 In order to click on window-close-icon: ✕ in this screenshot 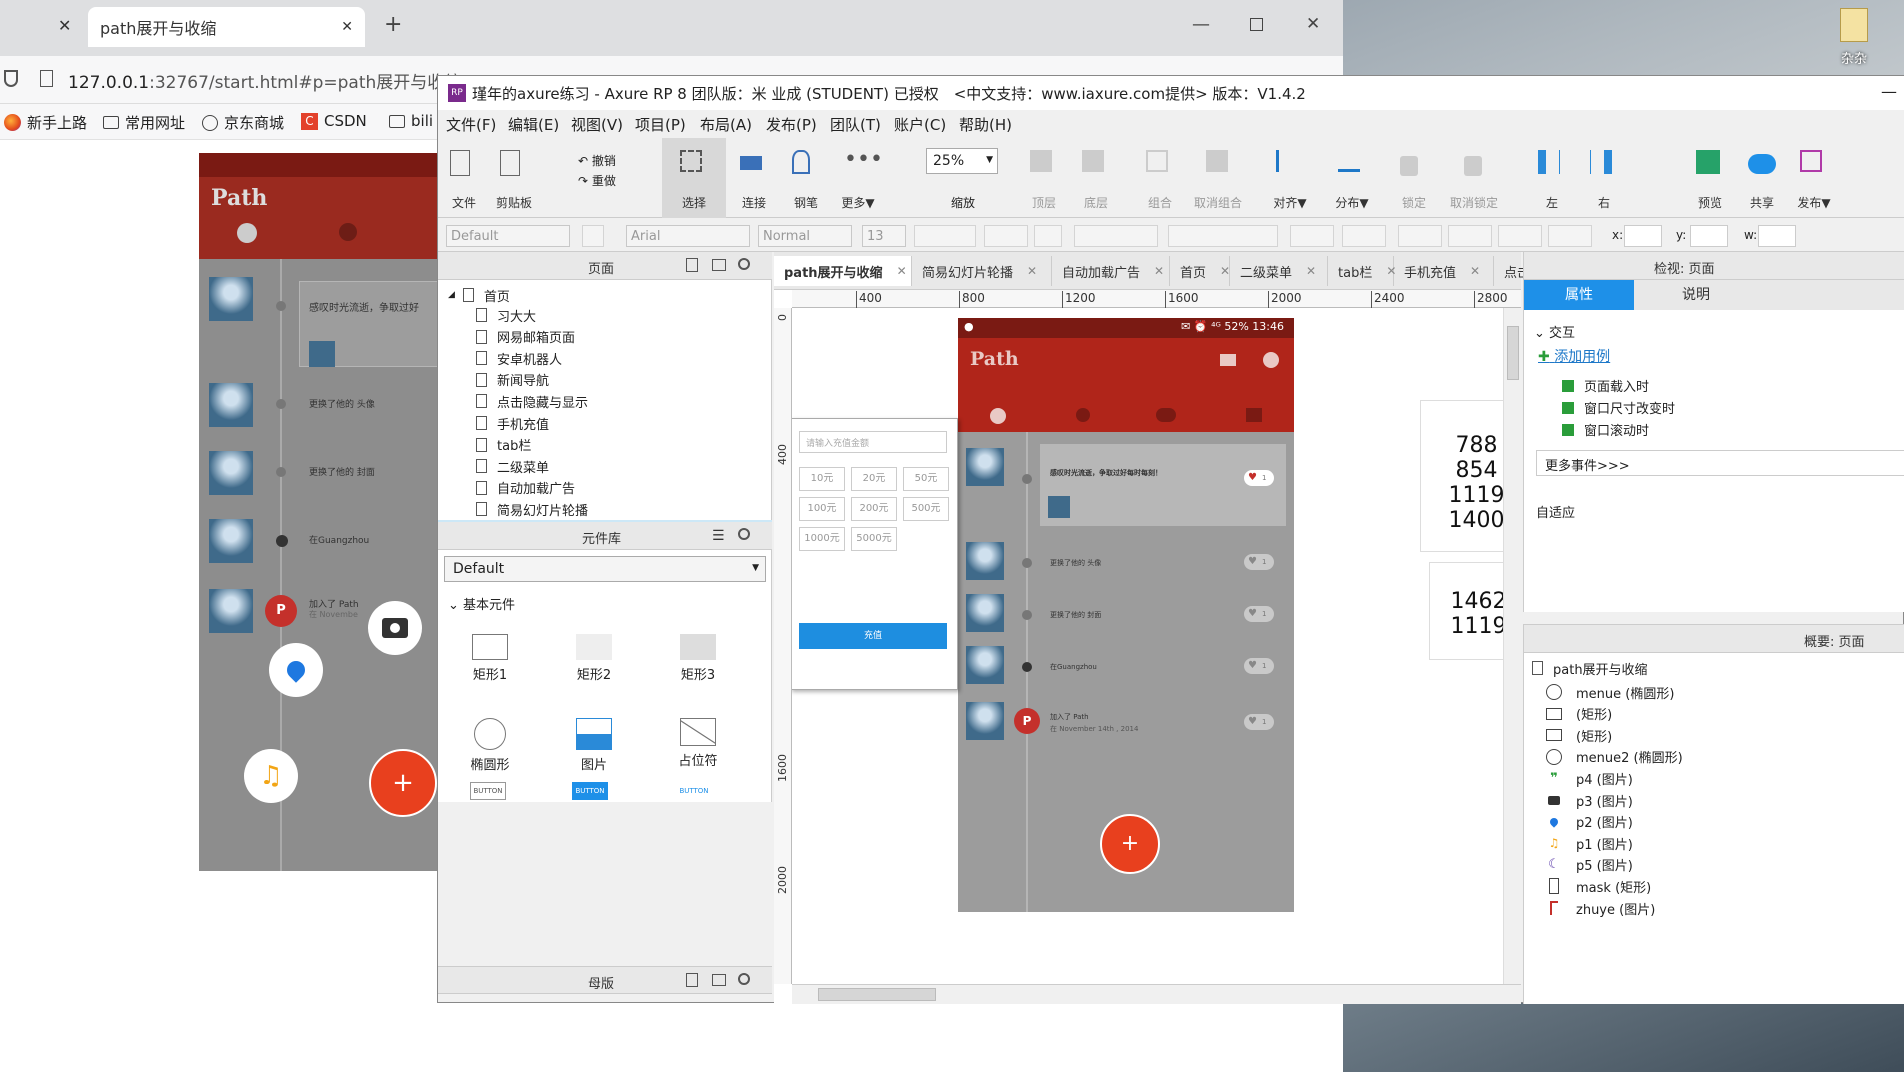, I will do `click(1313, 24)`.